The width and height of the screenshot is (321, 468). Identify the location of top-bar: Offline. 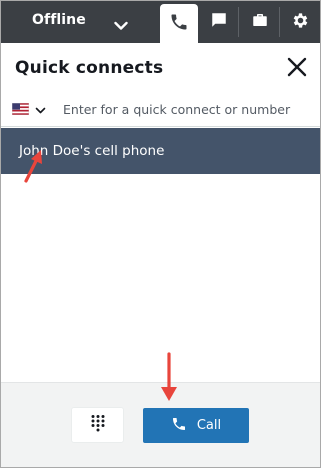
(160, 22).